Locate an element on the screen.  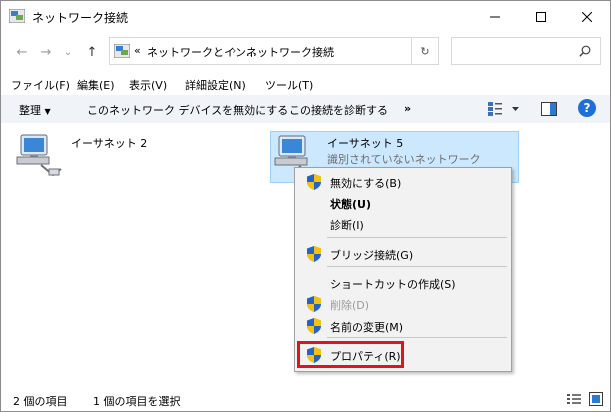
context-menu-label: 名前の変更(M) is located at coordinates (367, 327).